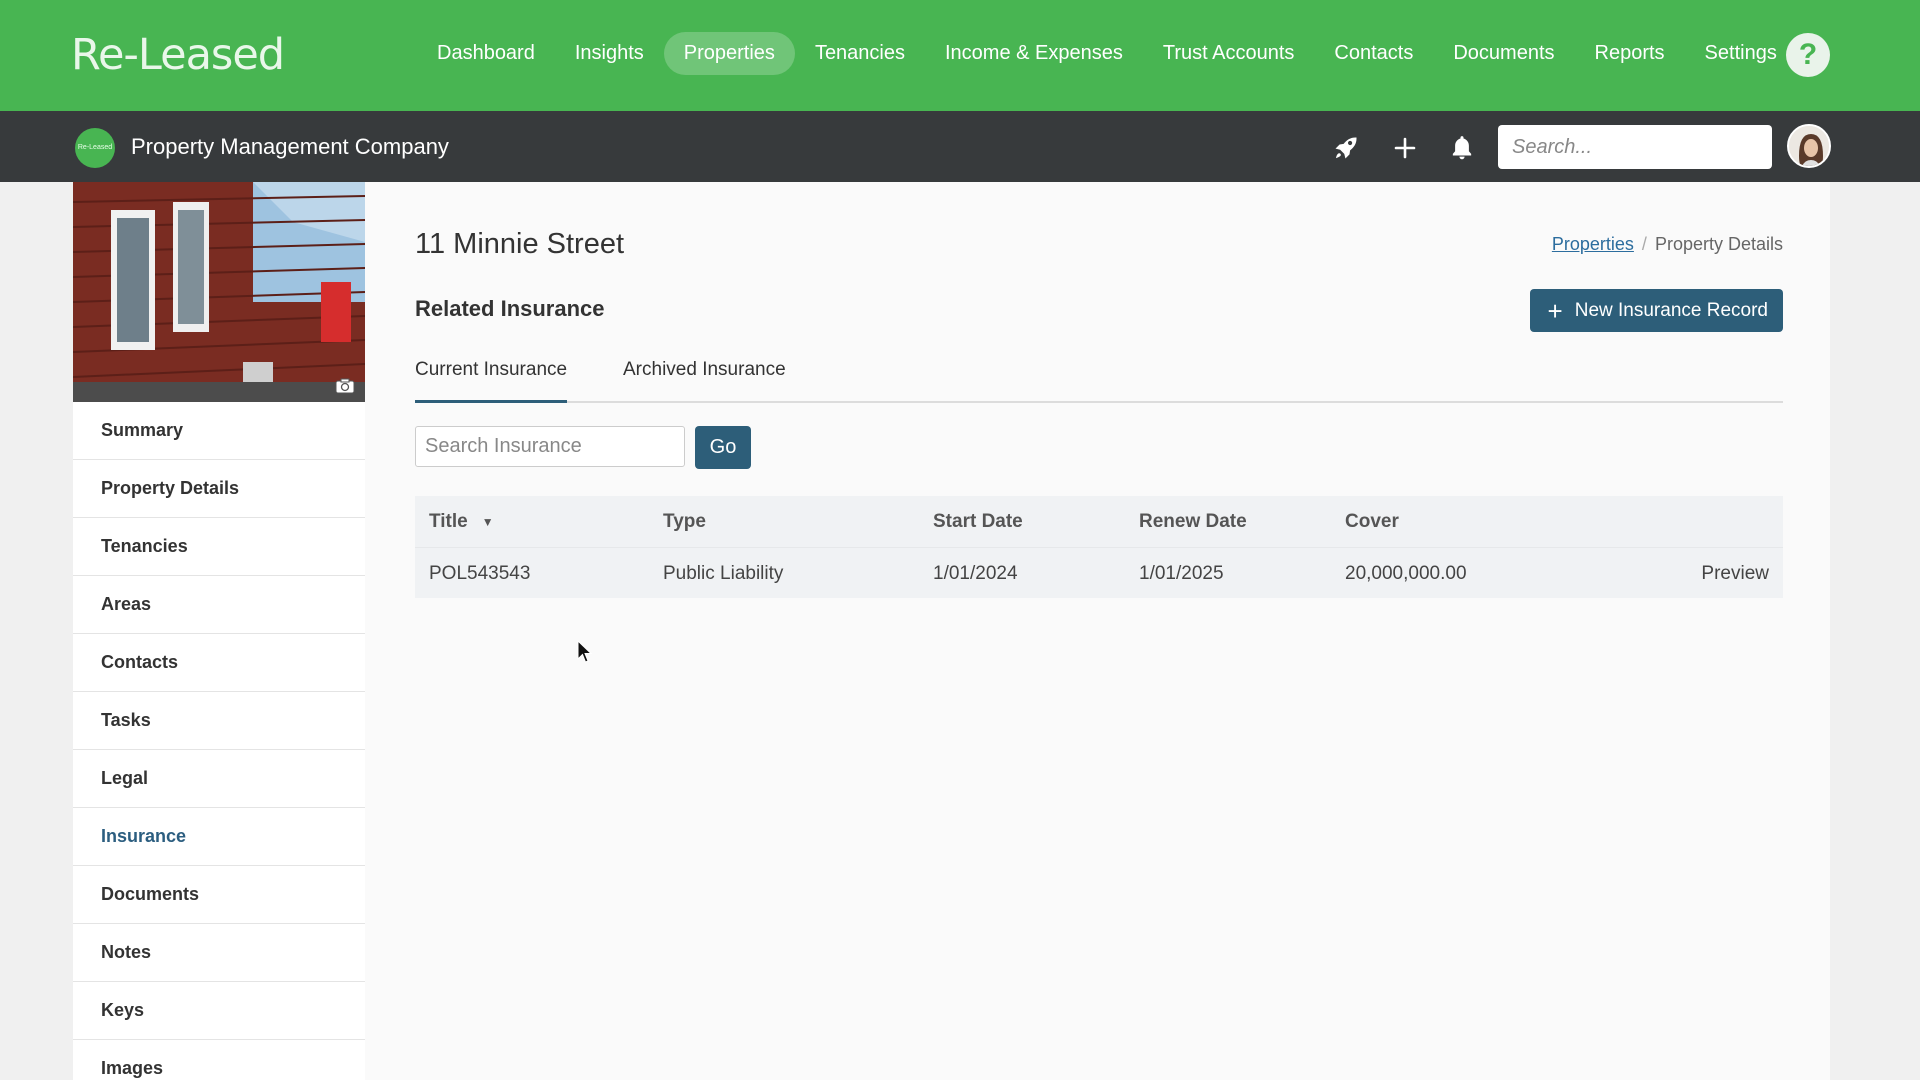  Describe the element at coordinates (1099, 375) in the screenshot. I see `insurance-tabs: Current Insurance Archived Insurance` at that location.